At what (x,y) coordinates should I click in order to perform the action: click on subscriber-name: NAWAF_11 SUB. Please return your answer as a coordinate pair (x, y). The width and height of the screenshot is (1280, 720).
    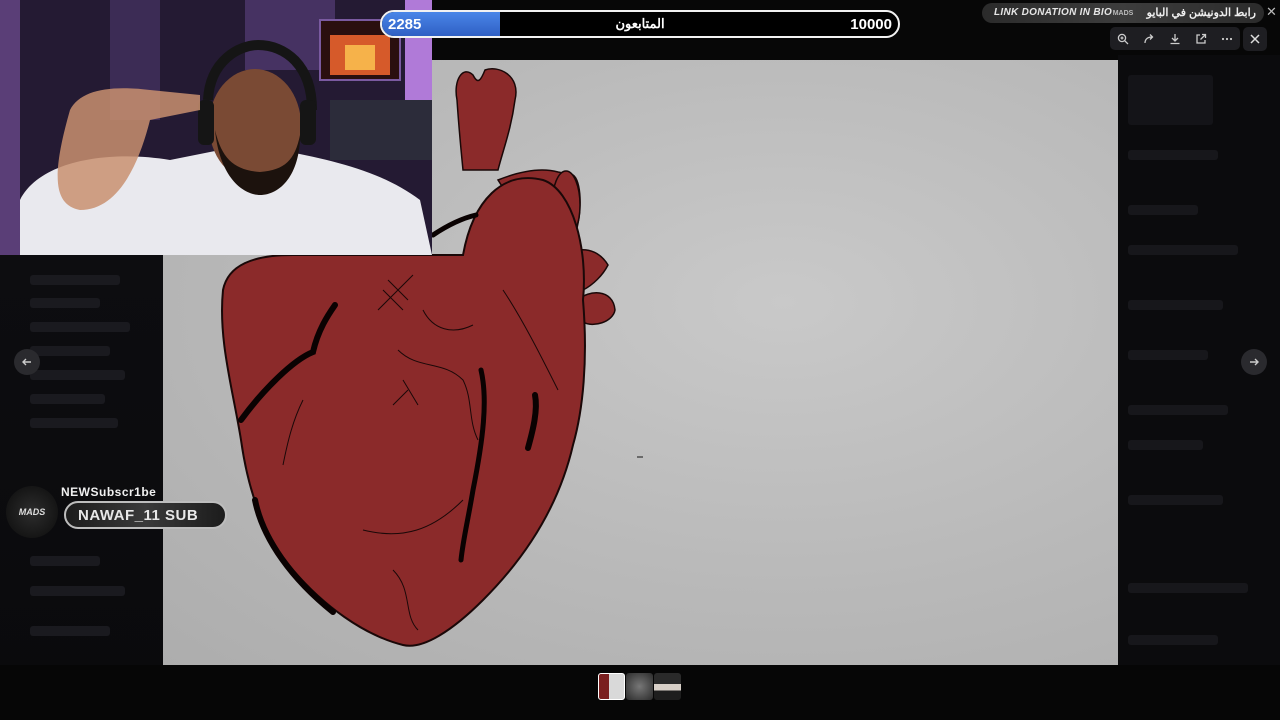
    Looking at the image, I should click on (138, 515).